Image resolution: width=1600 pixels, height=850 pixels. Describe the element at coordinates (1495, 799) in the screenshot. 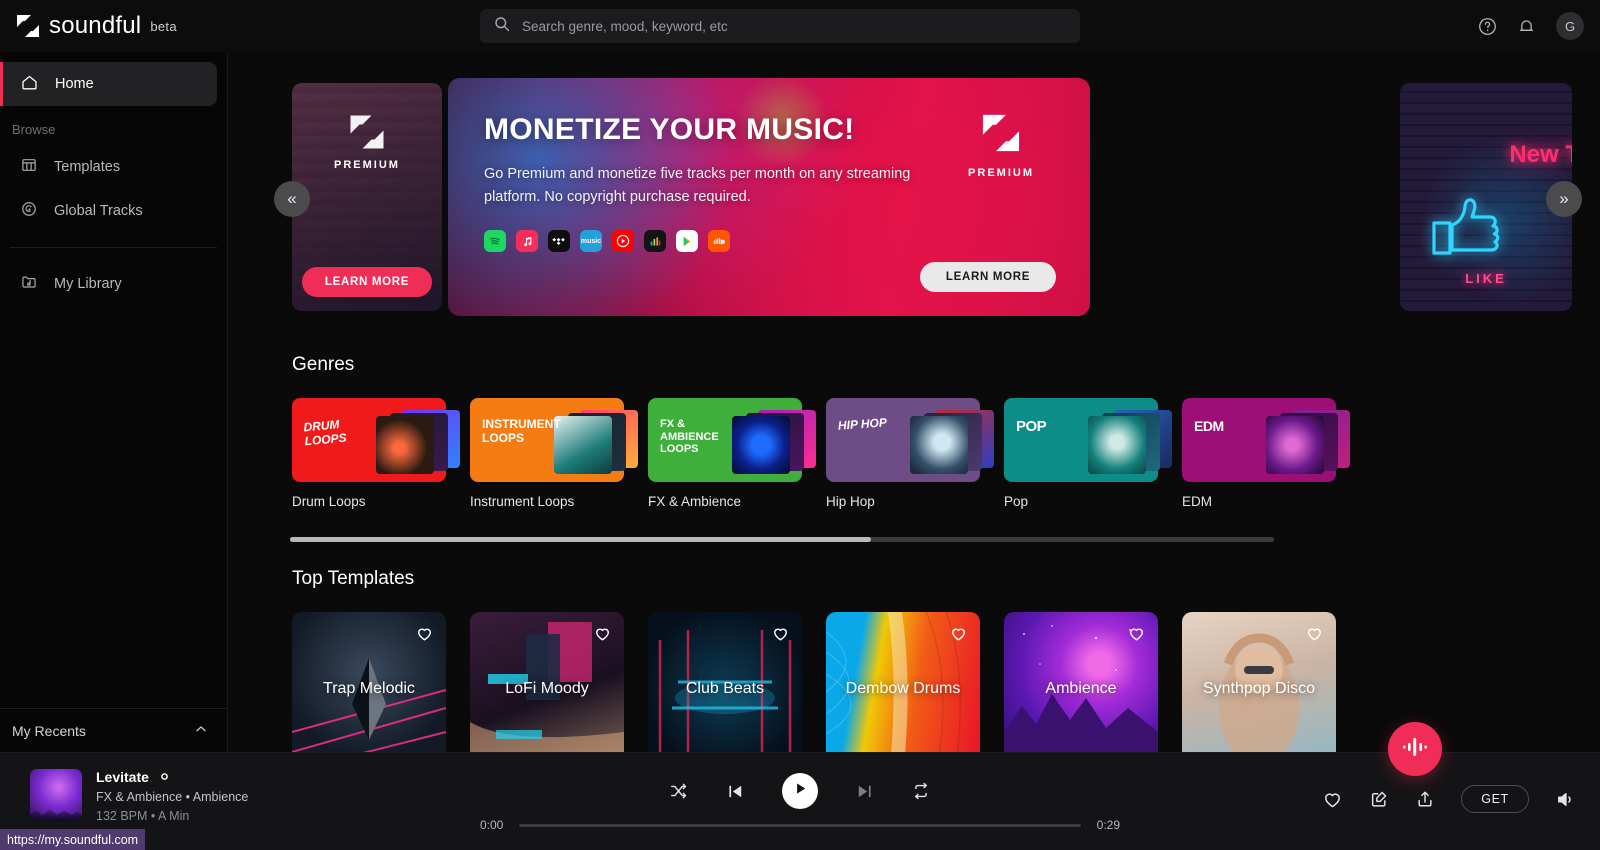

I see `get-button: GET` at that location.